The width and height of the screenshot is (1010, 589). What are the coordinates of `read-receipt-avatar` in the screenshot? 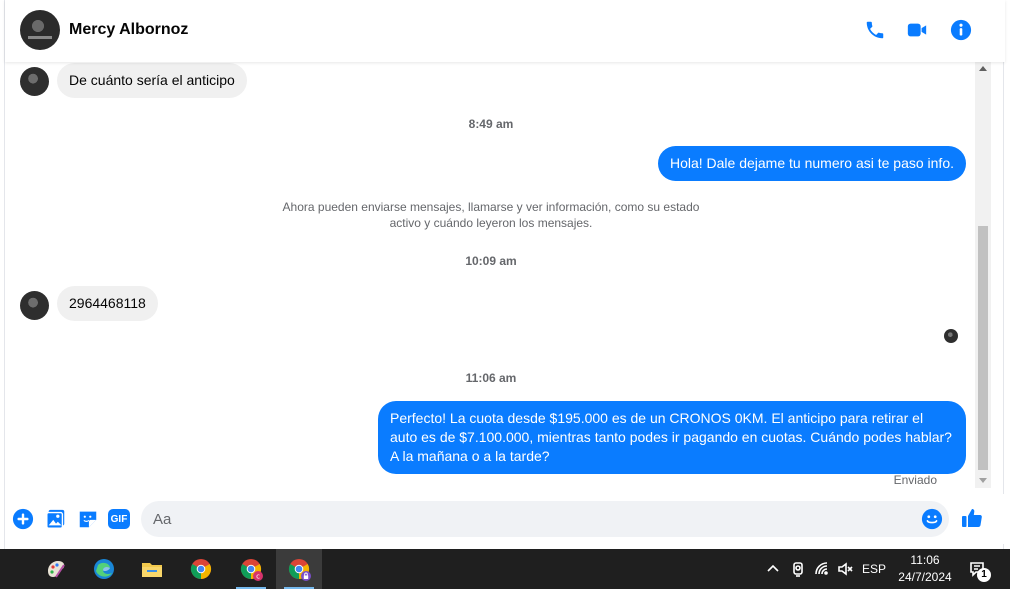 It's located at (951, 336).